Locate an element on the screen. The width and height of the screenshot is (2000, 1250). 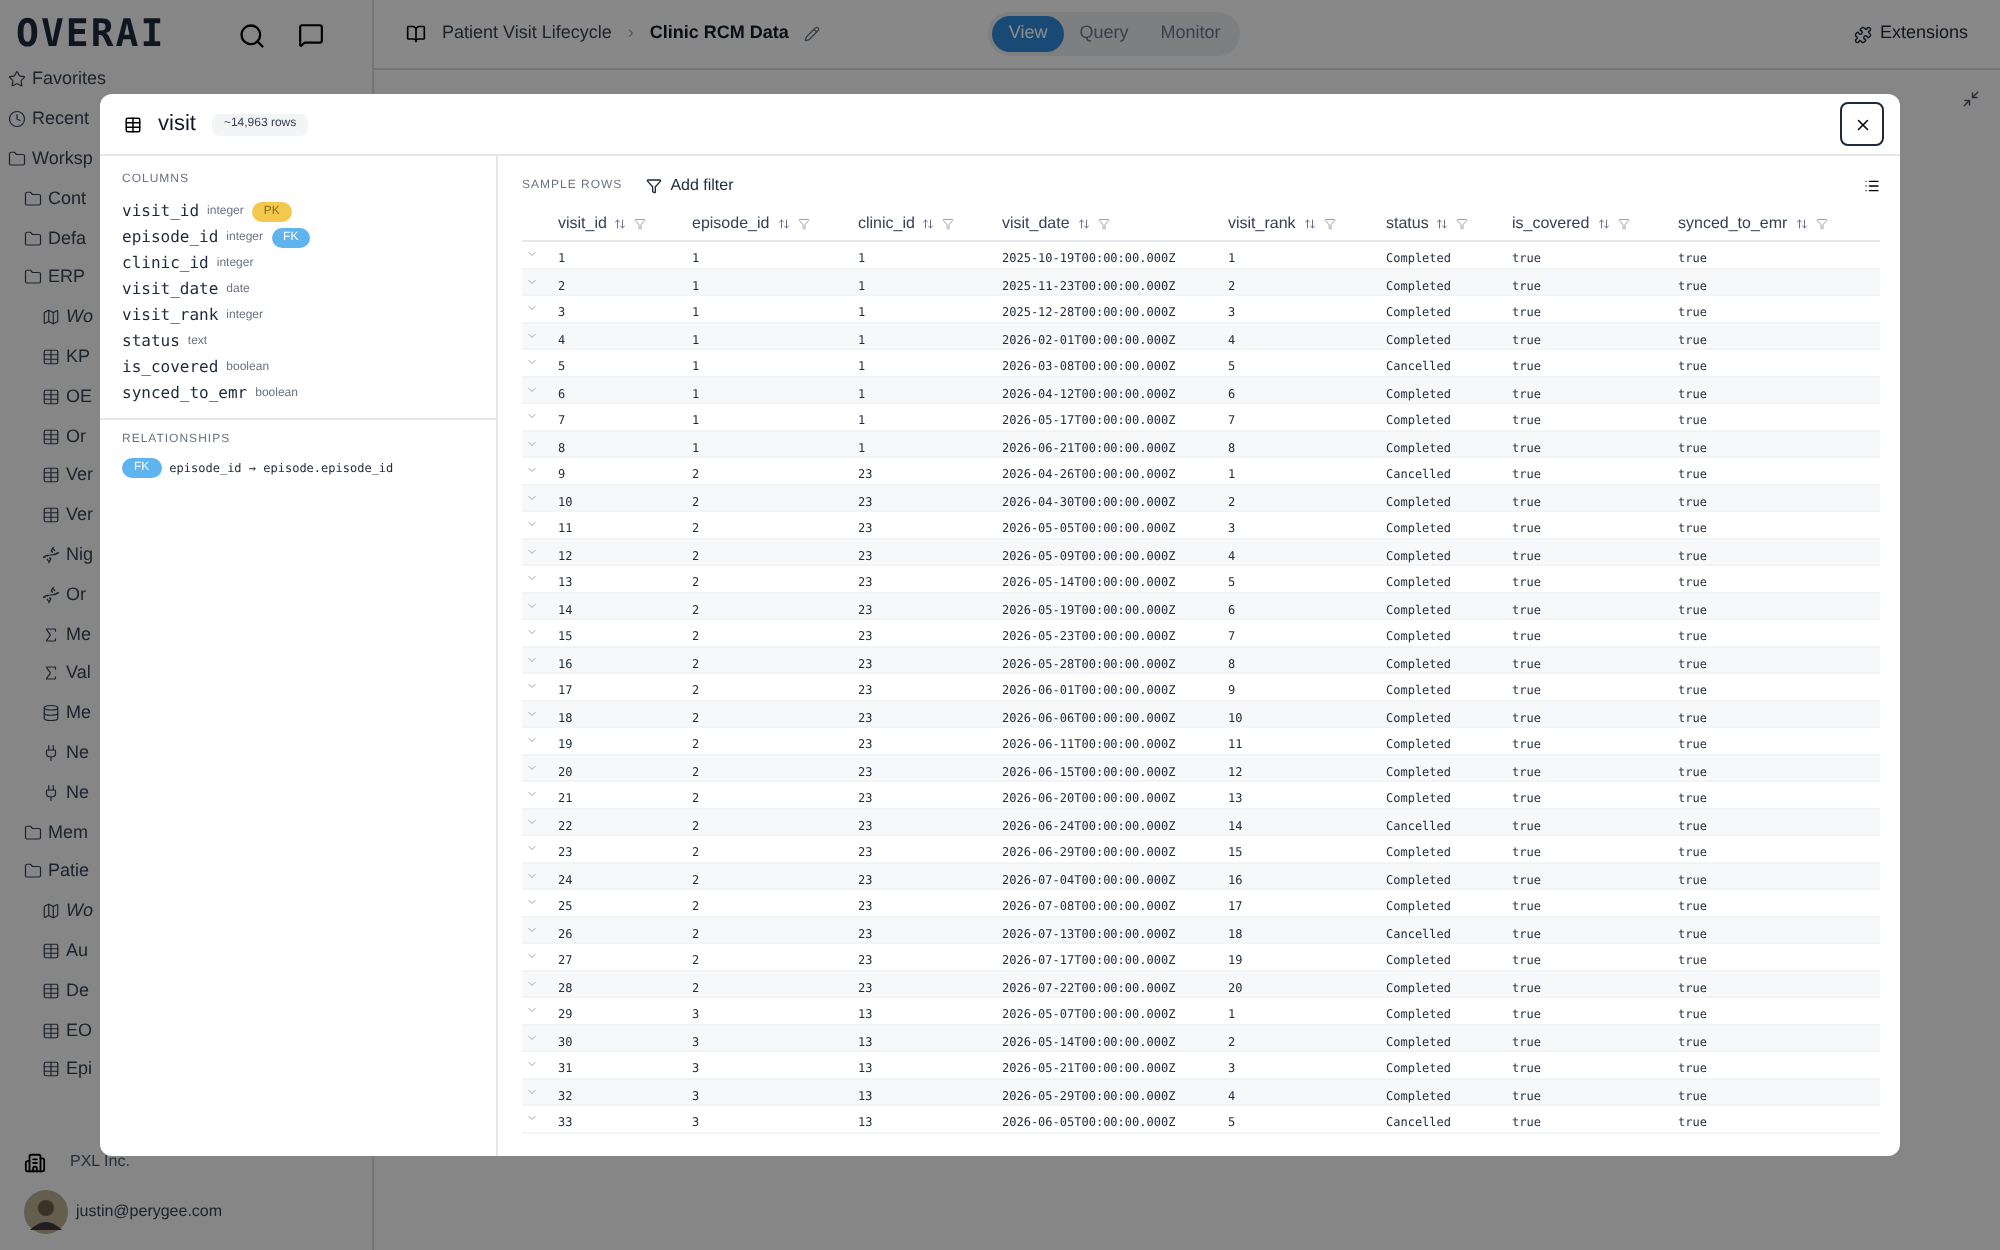
column-name: status is located at coordinates (151, 342).